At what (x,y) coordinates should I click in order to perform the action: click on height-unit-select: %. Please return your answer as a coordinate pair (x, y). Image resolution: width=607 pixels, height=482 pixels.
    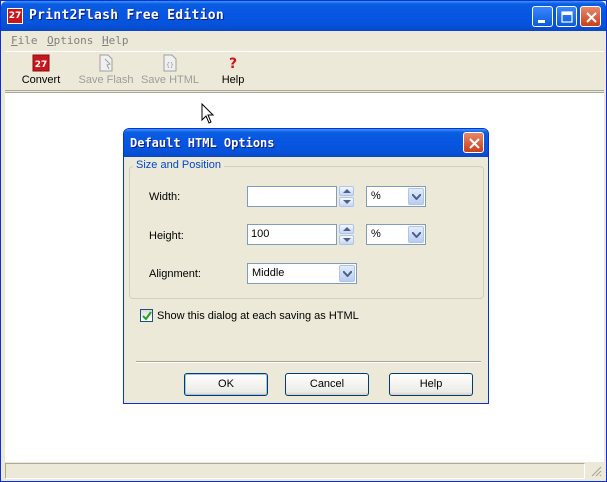
    Looking at the image, I should click on (396, 234).